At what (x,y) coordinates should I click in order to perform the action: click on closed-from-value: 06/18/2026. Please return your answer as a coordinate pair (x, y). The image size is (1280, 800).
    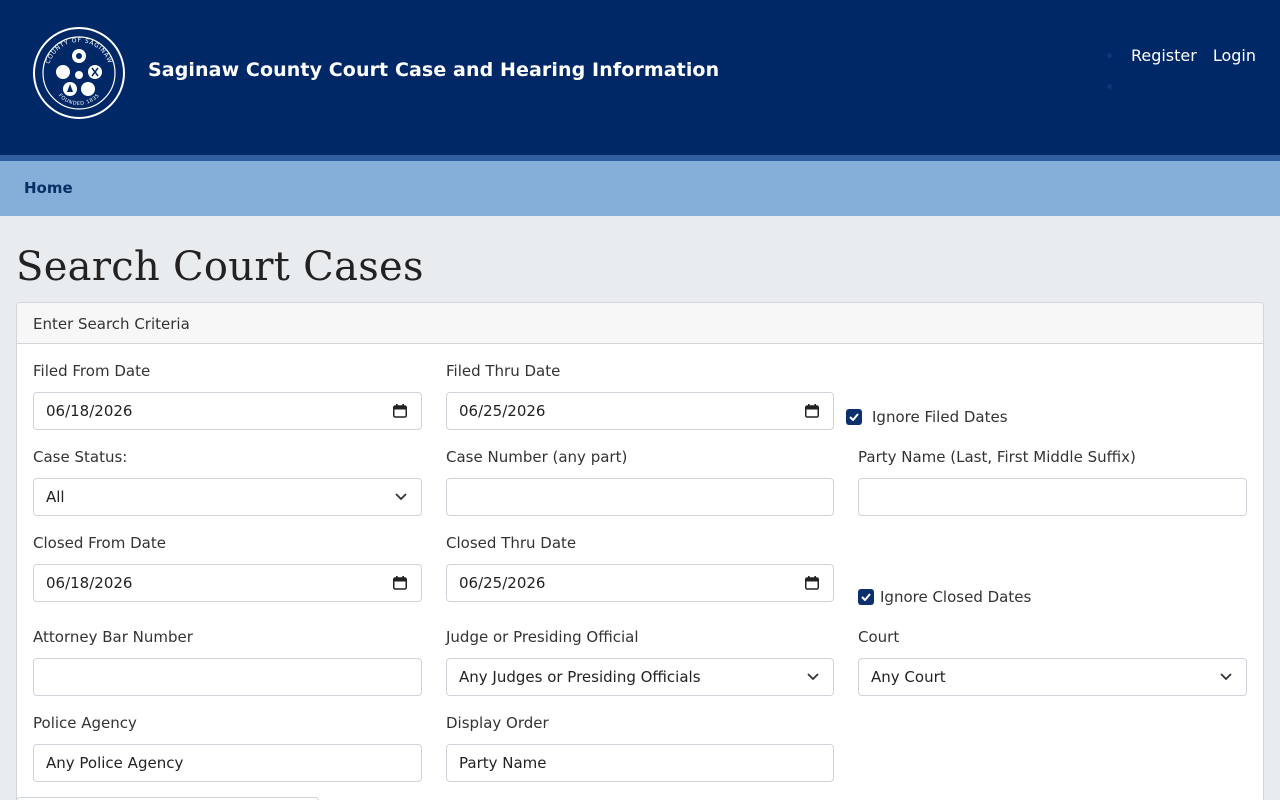
    Looking at the image, I should click on (89, 583).